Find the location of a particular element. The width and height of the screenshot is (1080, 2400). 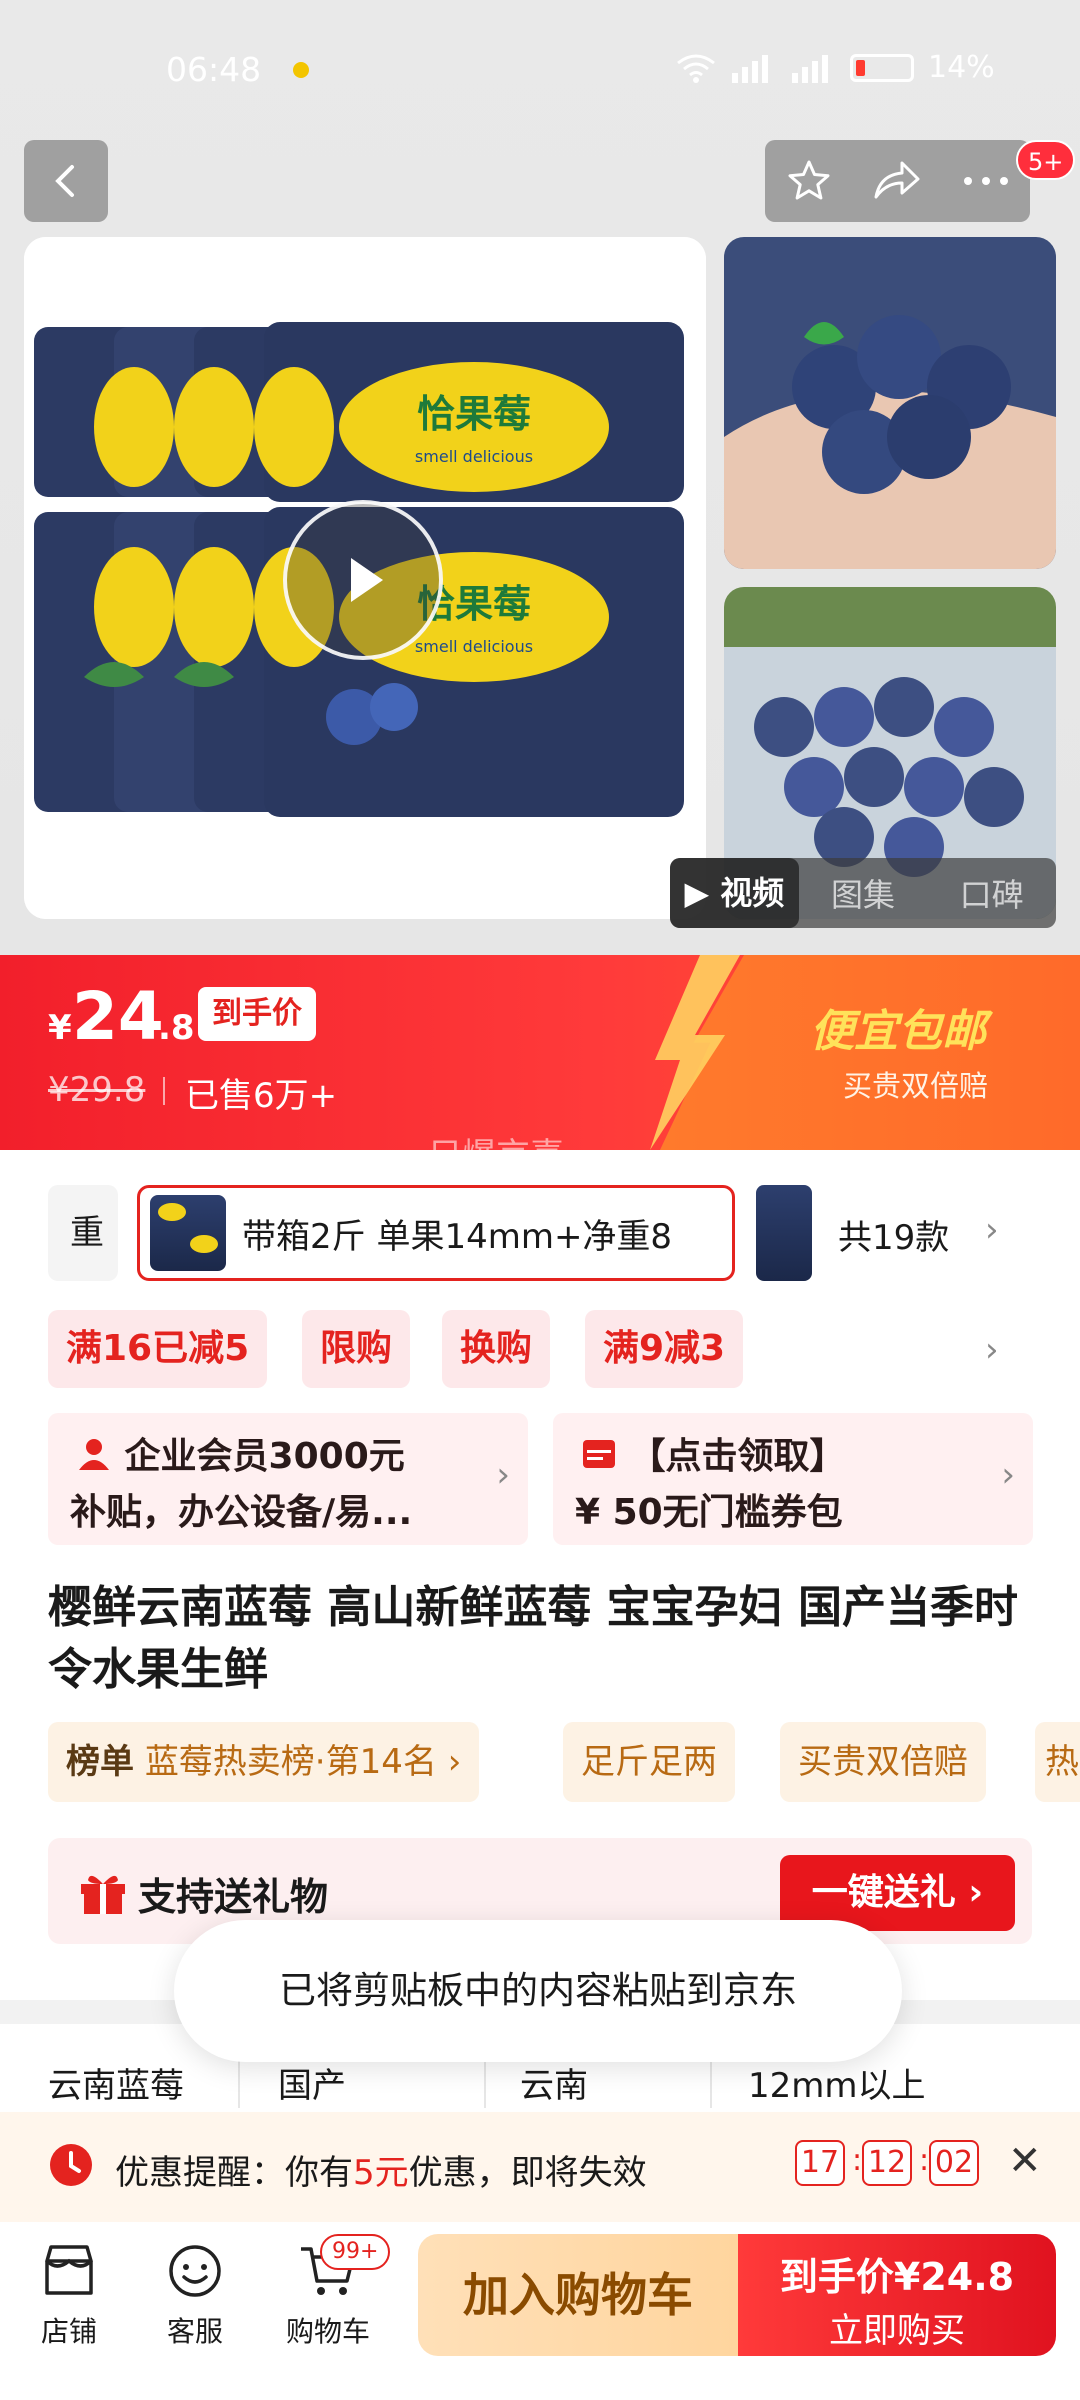

ranking-label: 榜单 is located at coordinates (100, 1762).